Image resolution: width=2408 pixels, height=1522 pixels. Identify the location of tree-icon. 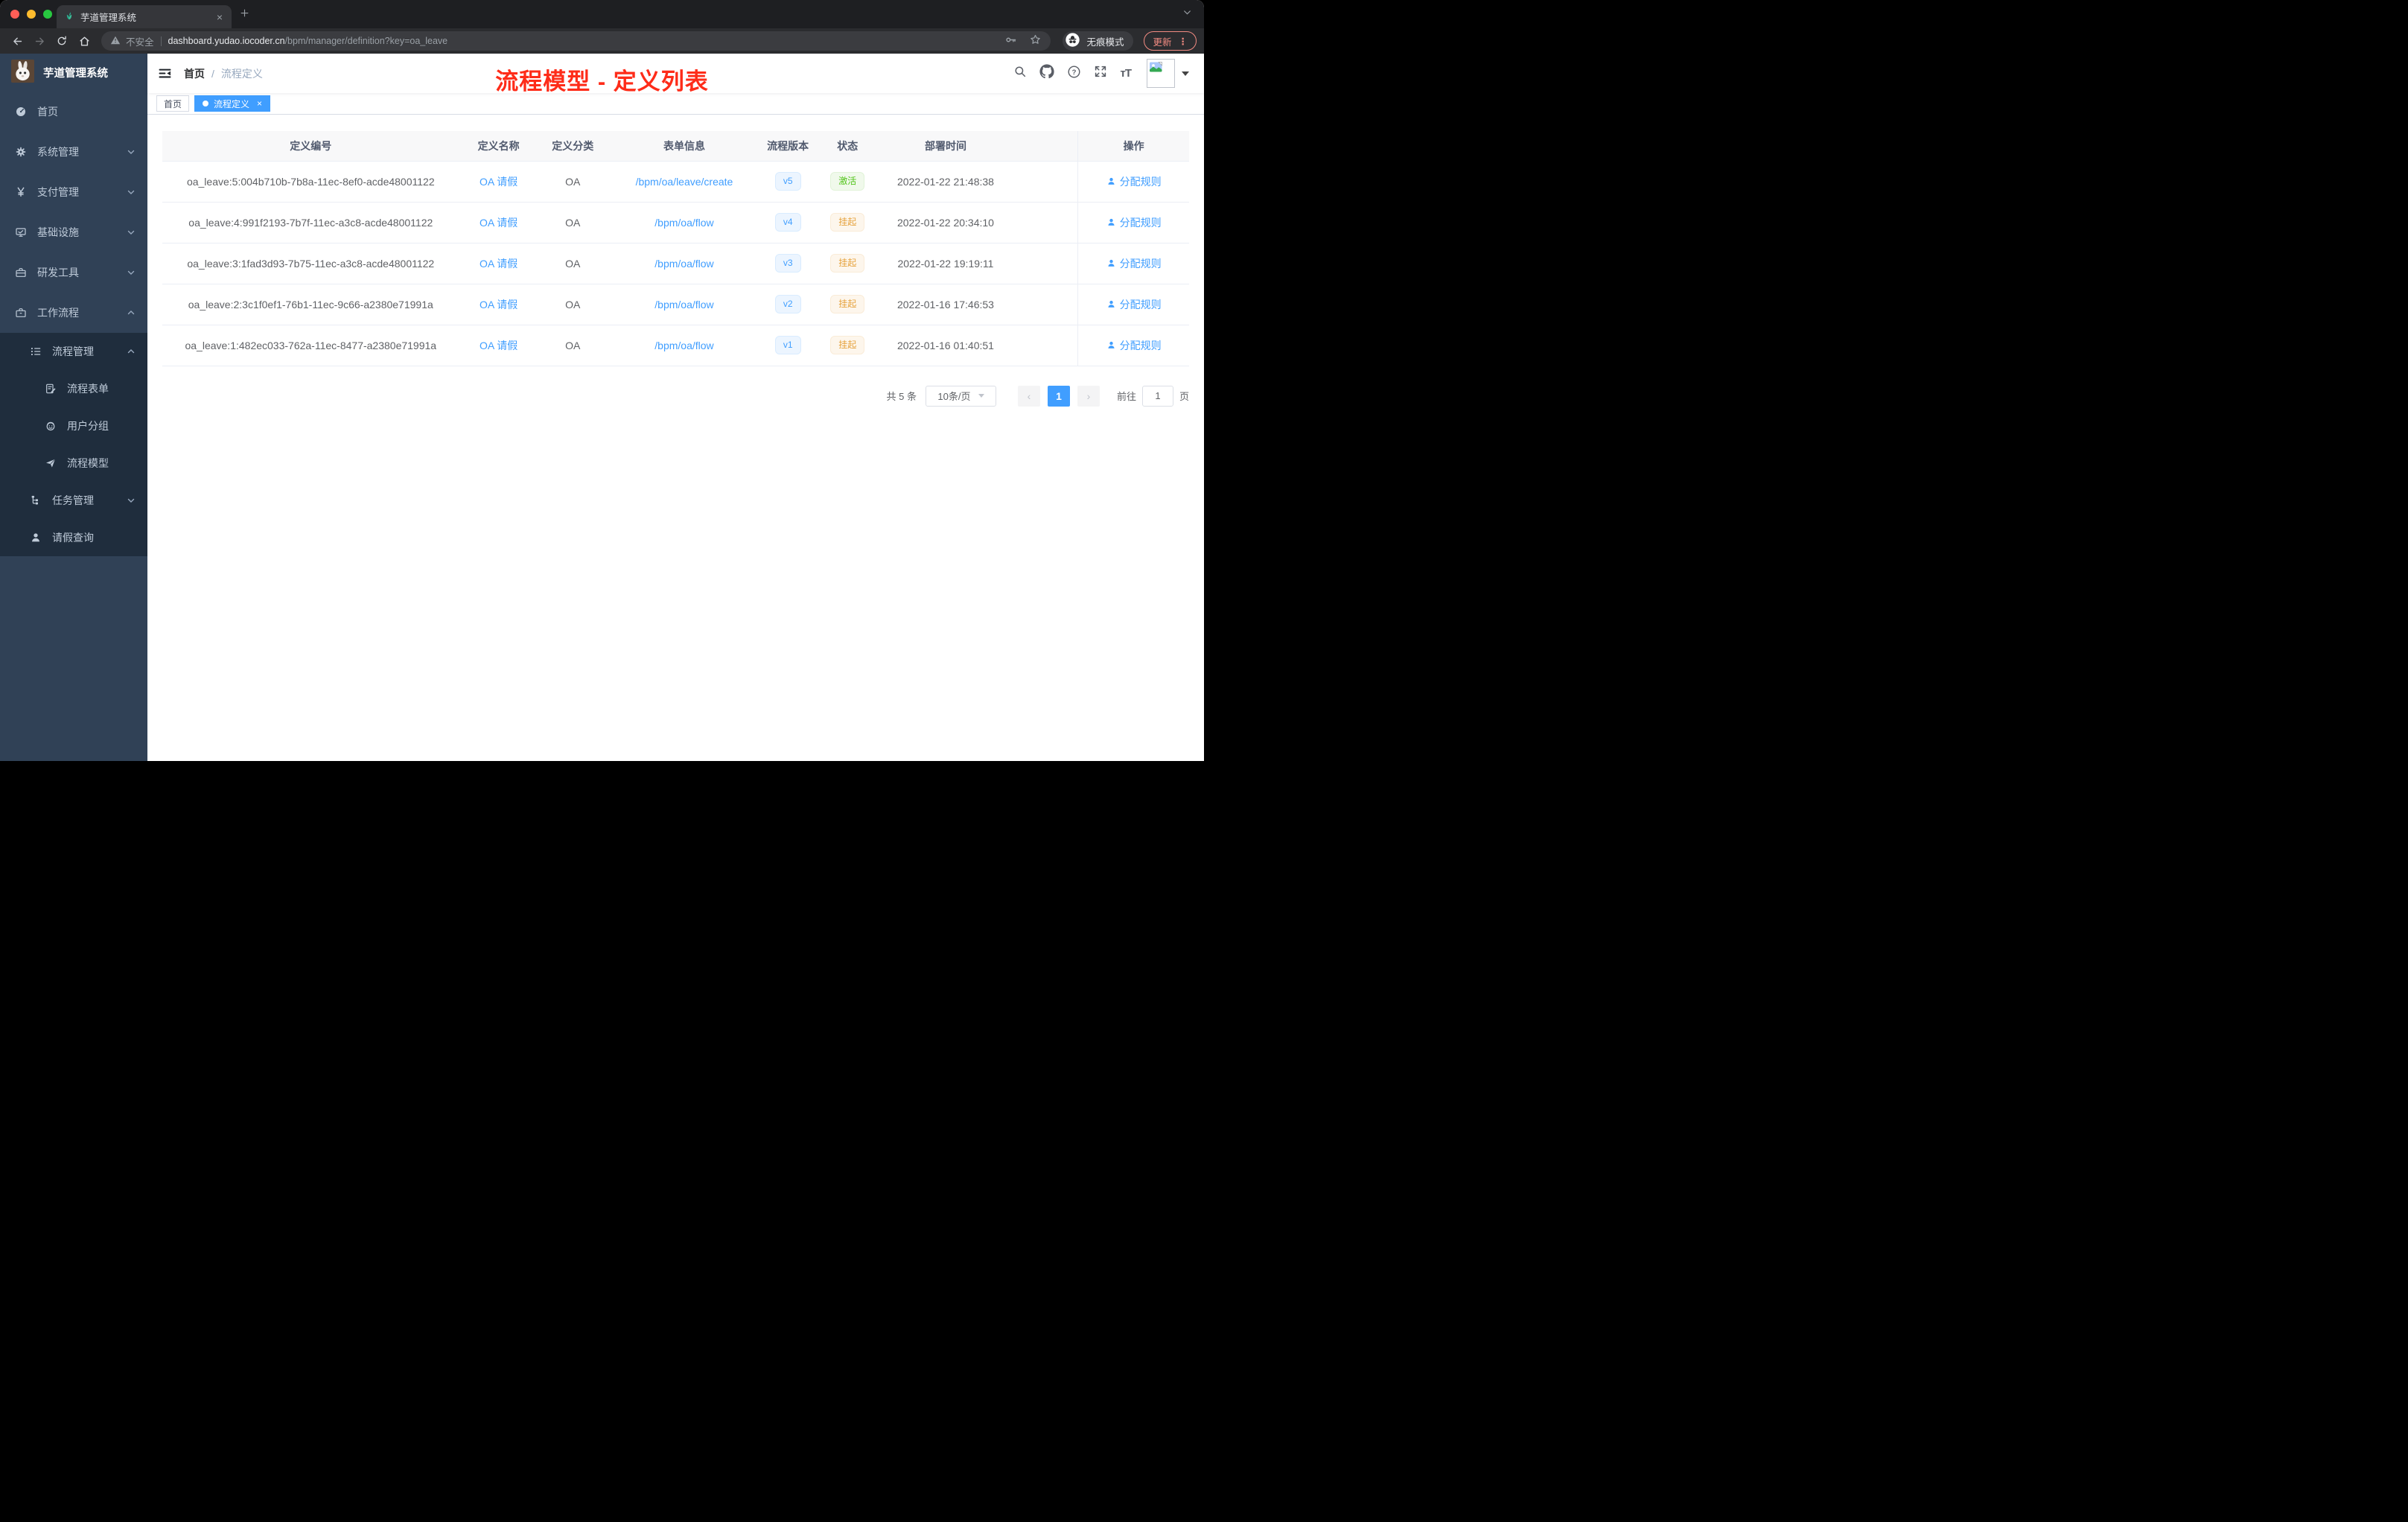
(36, 500).